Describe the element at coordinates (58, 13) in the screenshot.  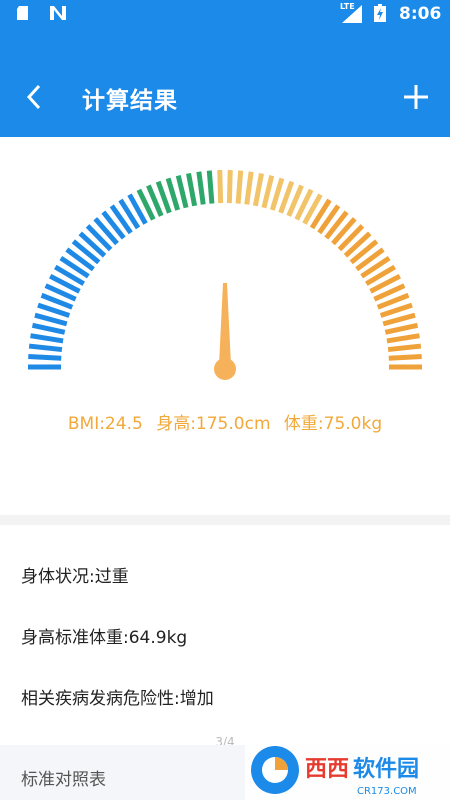
I see `notification-n-icon` at that location.